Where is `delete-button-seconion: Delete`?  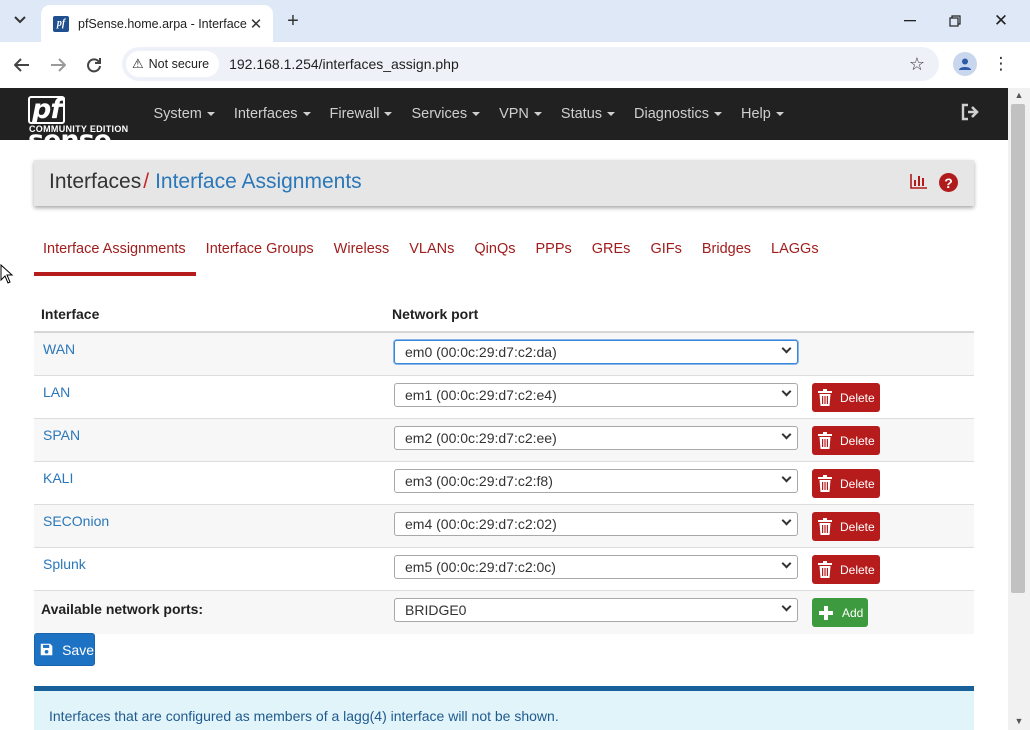
delete-button-seconion: Delete is located at coordinates (846, 526).